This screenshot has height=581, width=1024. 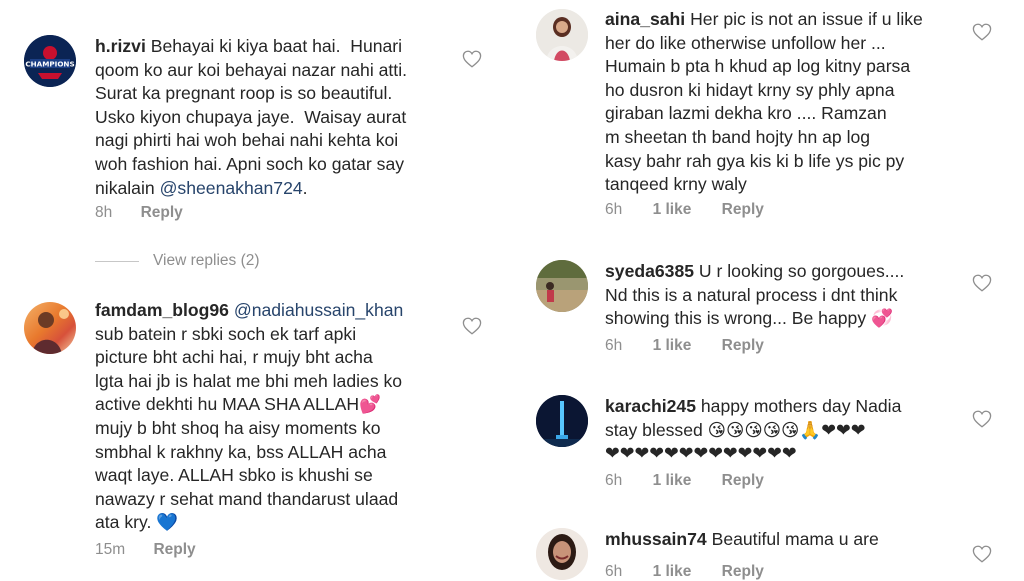 I want to click on comment-text: mhussain74 Beautiful mama u are, so click(x=805, y=540).